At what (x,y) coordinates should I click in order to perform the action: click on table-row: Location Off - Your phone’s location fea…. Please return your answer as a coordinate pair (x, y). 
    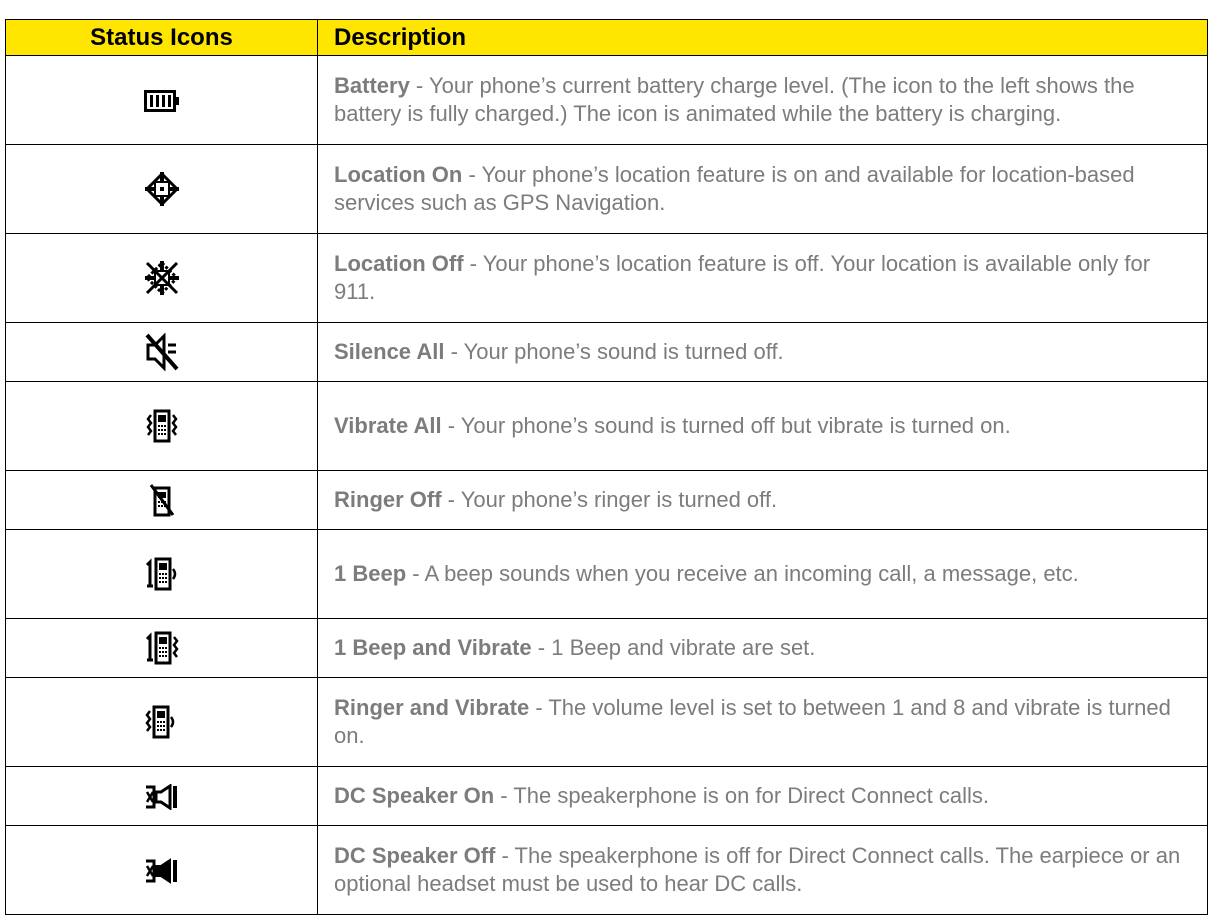
    Looking at the image, I should click on (606, 278).